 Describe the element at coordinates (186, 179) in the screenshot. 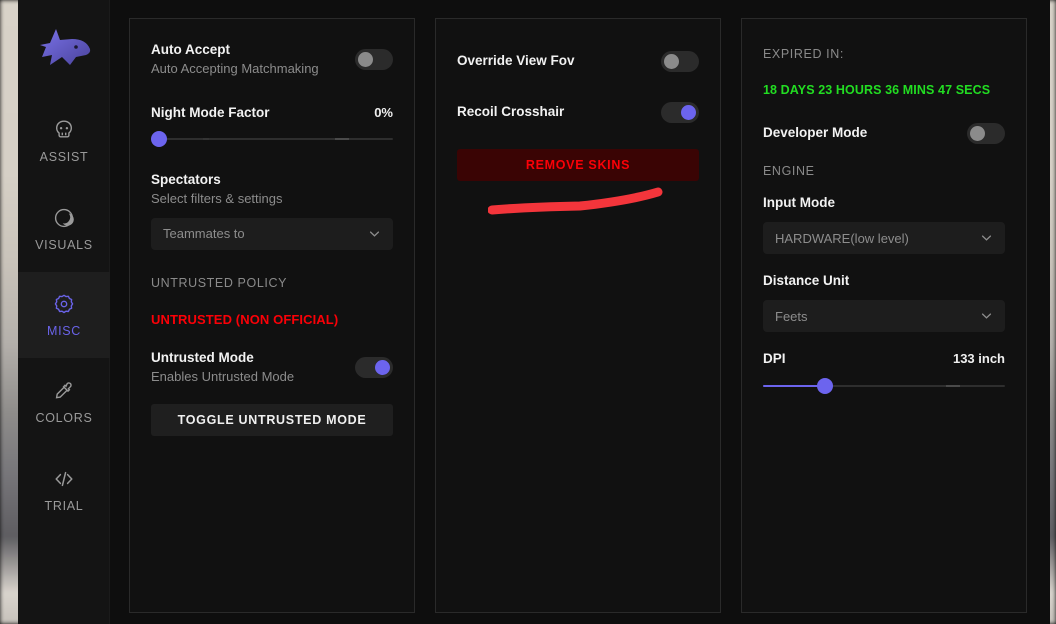

I see `spectators-title: Spectators` at that location.